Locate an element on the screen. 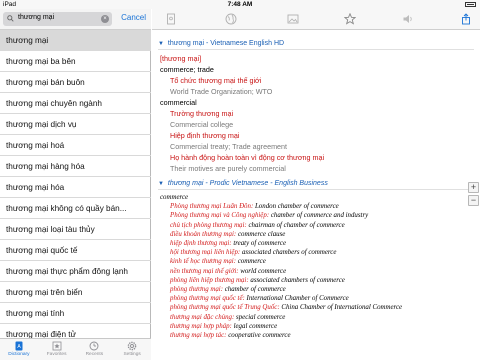  cancel-button: Cancel is located at coordinates (133, 17).